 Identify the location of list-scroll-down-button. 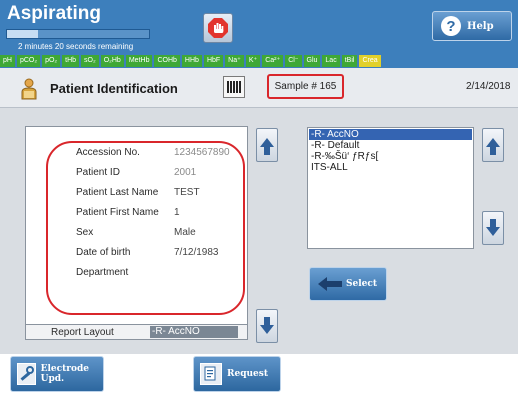
(493, 228).